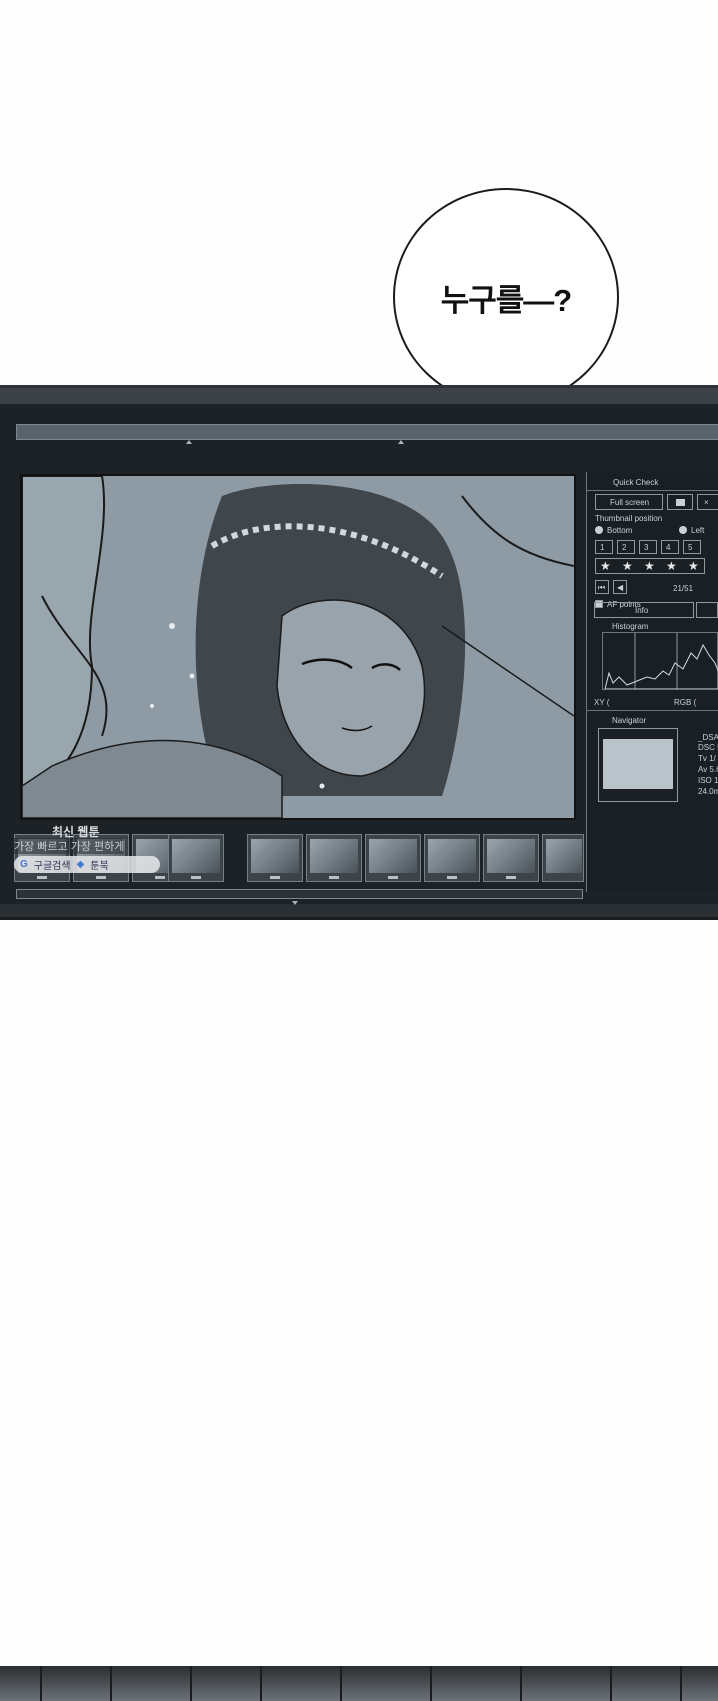 The height and width of the screenshot is (1701, 718). I want to click on exif-line-3: Tv 1/, so click(707, 758).